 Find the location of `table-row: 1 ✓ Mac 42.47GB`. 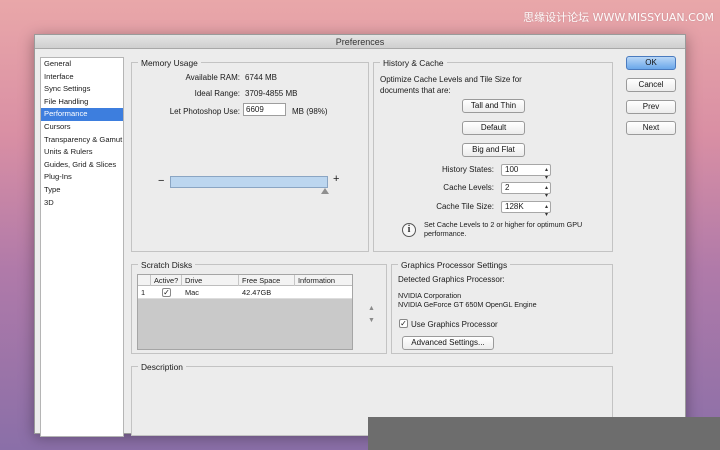

table-row: 1 ✓ Mac 42.47GB is located at coordinates (245, 292).